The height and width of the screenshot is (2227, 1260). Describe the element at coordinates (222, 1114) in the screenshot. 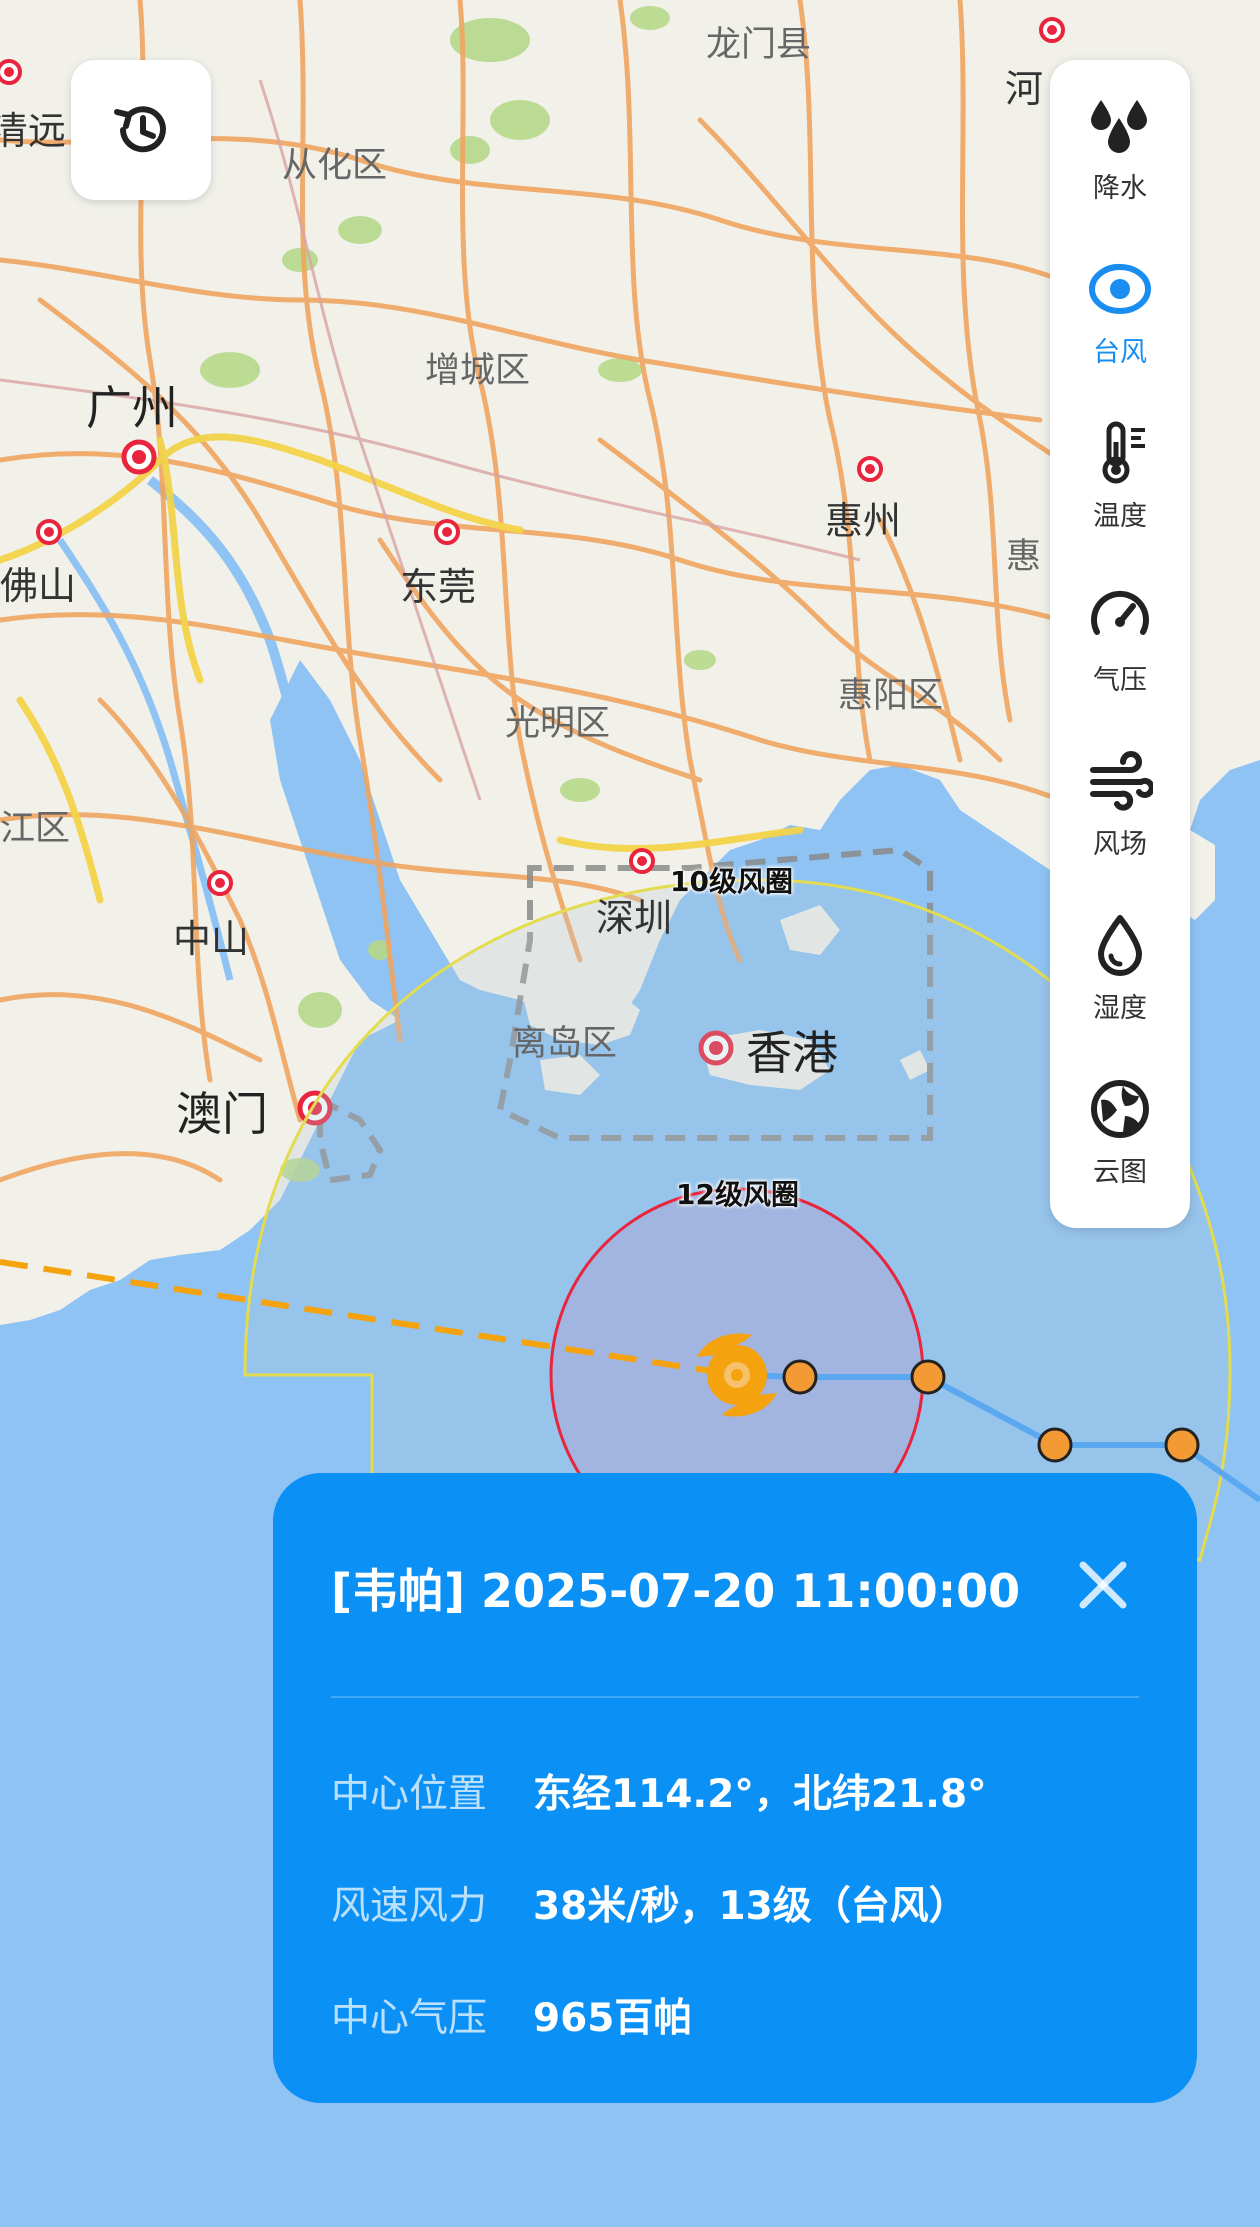

I see `label-macau: 澳门` at that location.